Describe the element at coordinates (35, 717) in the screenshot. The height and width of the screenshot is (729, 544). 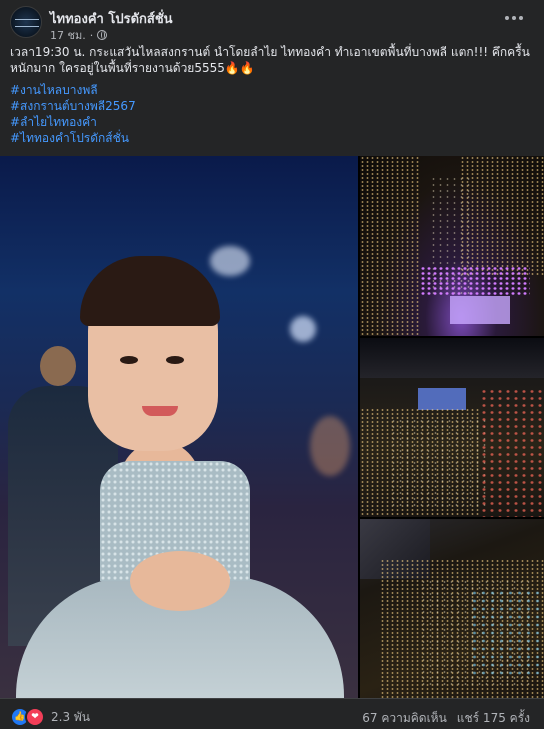
I see `love-icon: ❤` at that location.